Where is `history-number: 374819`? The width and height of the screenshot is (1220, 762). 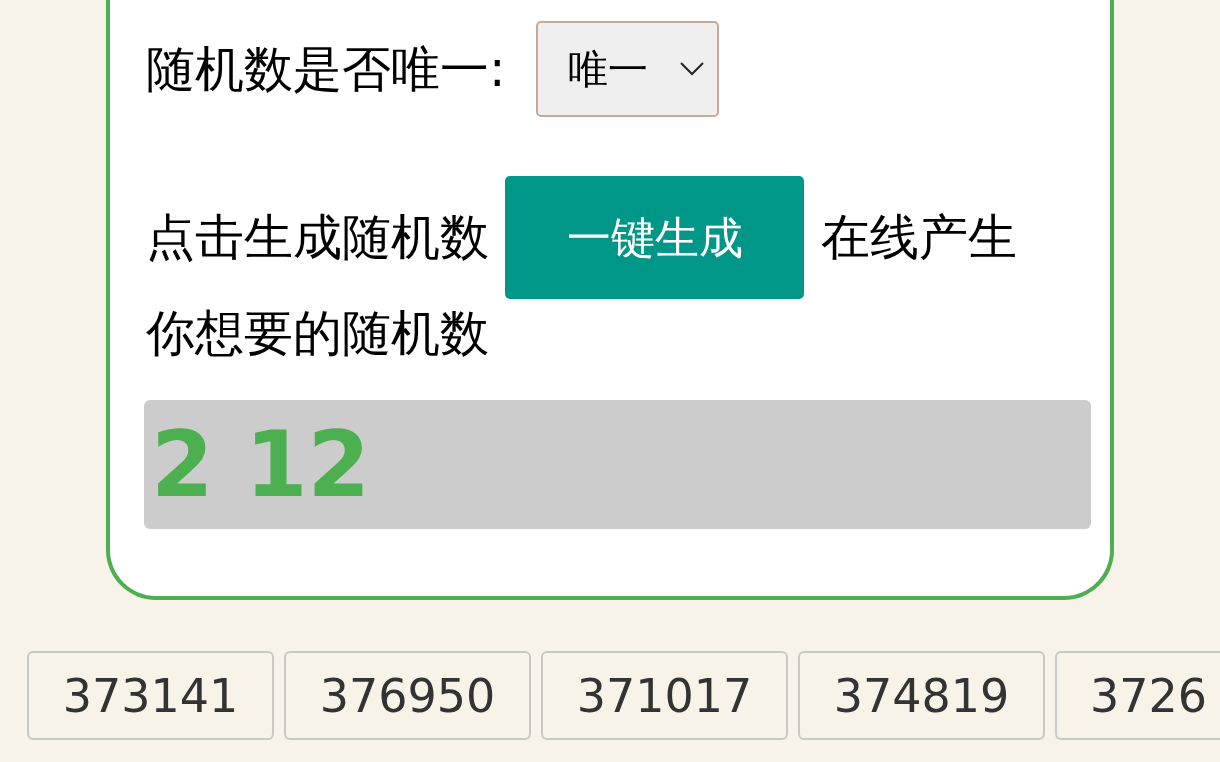 history-number: 374819 is located at coordinates (921, 695).